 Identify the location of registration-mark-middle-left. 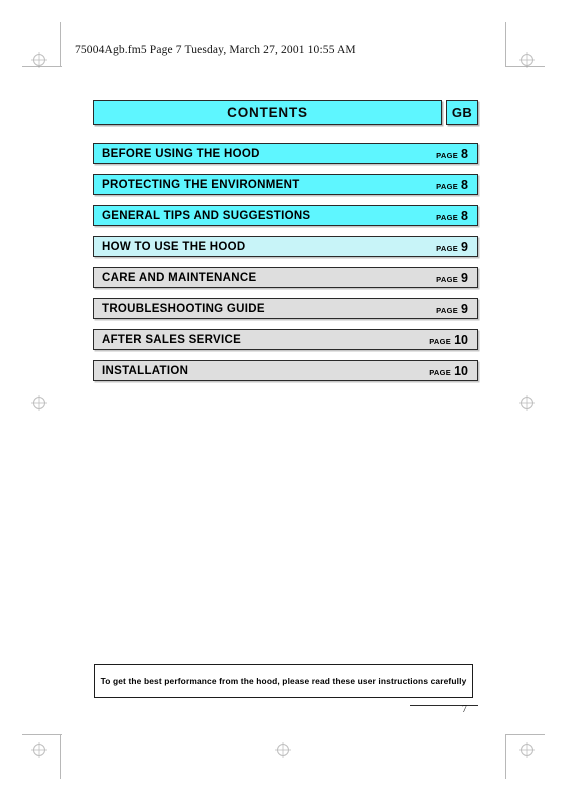
(39, 403).